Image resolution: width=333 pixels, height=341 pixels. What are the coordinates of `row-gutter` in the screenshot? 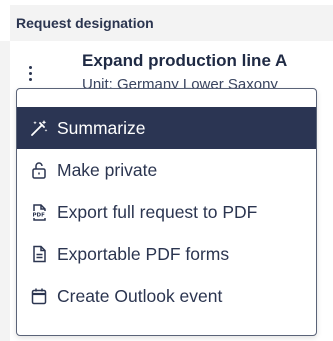 It's located at (5, 191).